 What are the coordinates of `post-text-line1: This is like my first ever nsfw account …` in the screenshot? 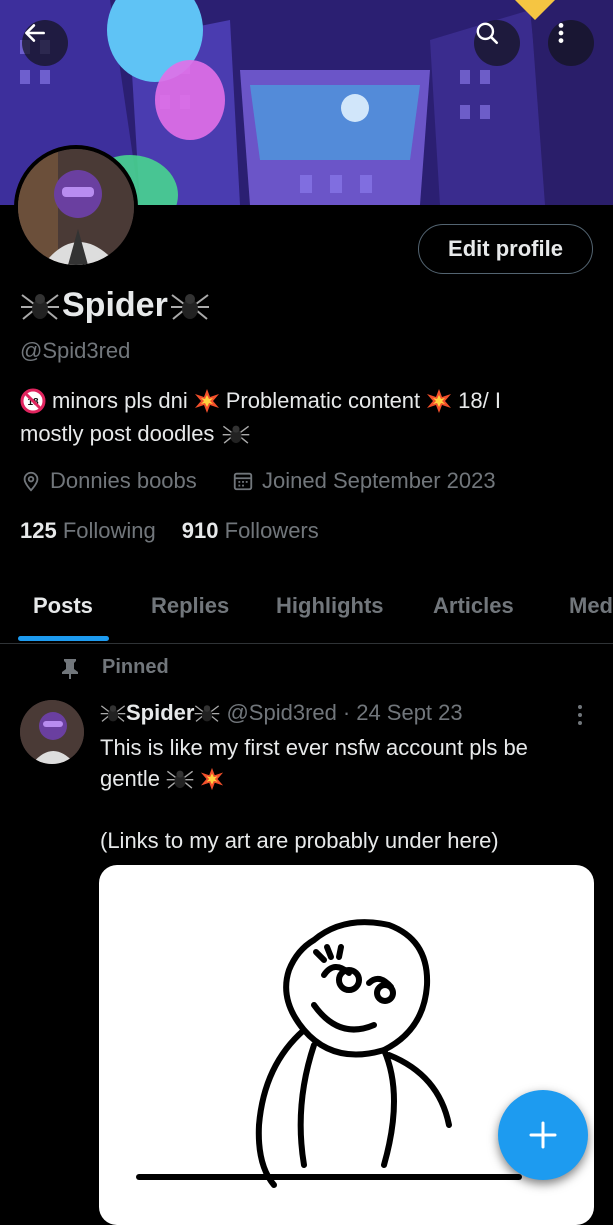 It's located at (314, 747).